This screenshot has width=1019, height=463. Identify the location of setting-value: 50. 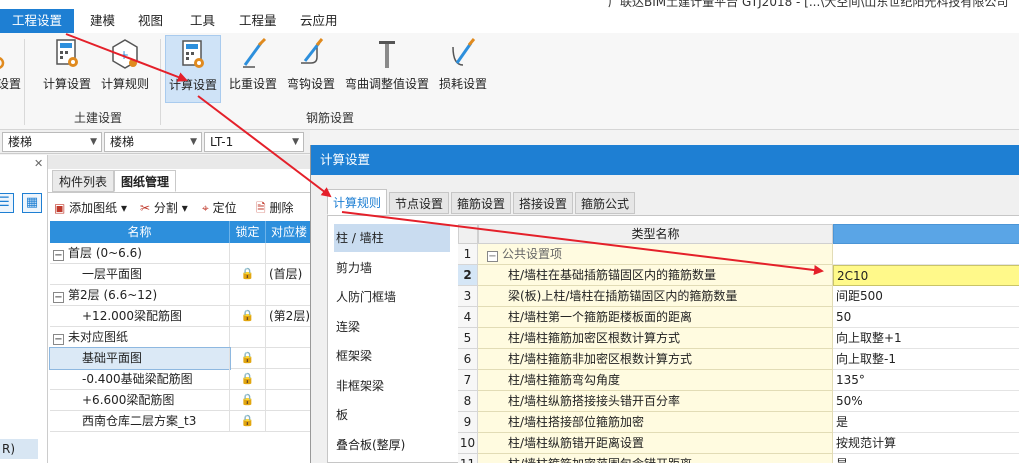
(926, 317).